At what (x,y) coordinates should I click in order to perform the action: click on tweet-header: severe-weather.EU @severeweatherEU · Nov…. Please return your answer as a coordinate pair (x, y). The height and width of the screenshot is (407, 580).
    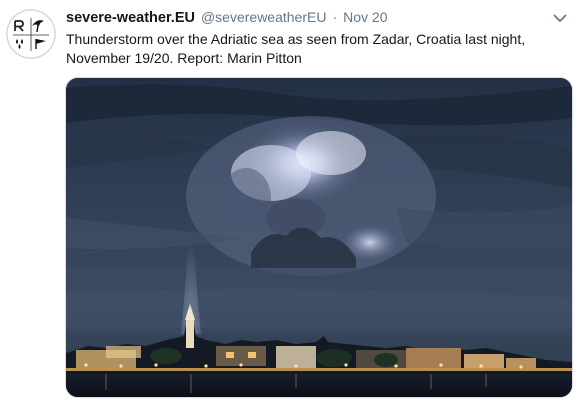
    Looking at the image, I should click on (227, 19).